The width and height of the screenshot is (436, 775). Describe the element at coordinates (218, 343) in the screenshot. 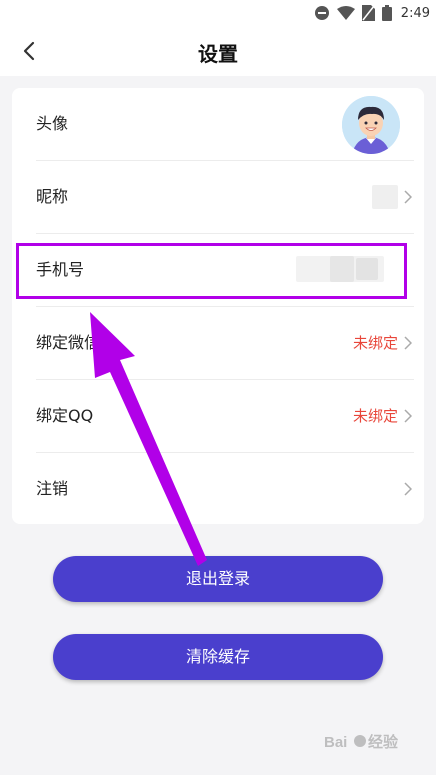

I see `row-bind-wechat: 绑定微信 未绑定` at that location.